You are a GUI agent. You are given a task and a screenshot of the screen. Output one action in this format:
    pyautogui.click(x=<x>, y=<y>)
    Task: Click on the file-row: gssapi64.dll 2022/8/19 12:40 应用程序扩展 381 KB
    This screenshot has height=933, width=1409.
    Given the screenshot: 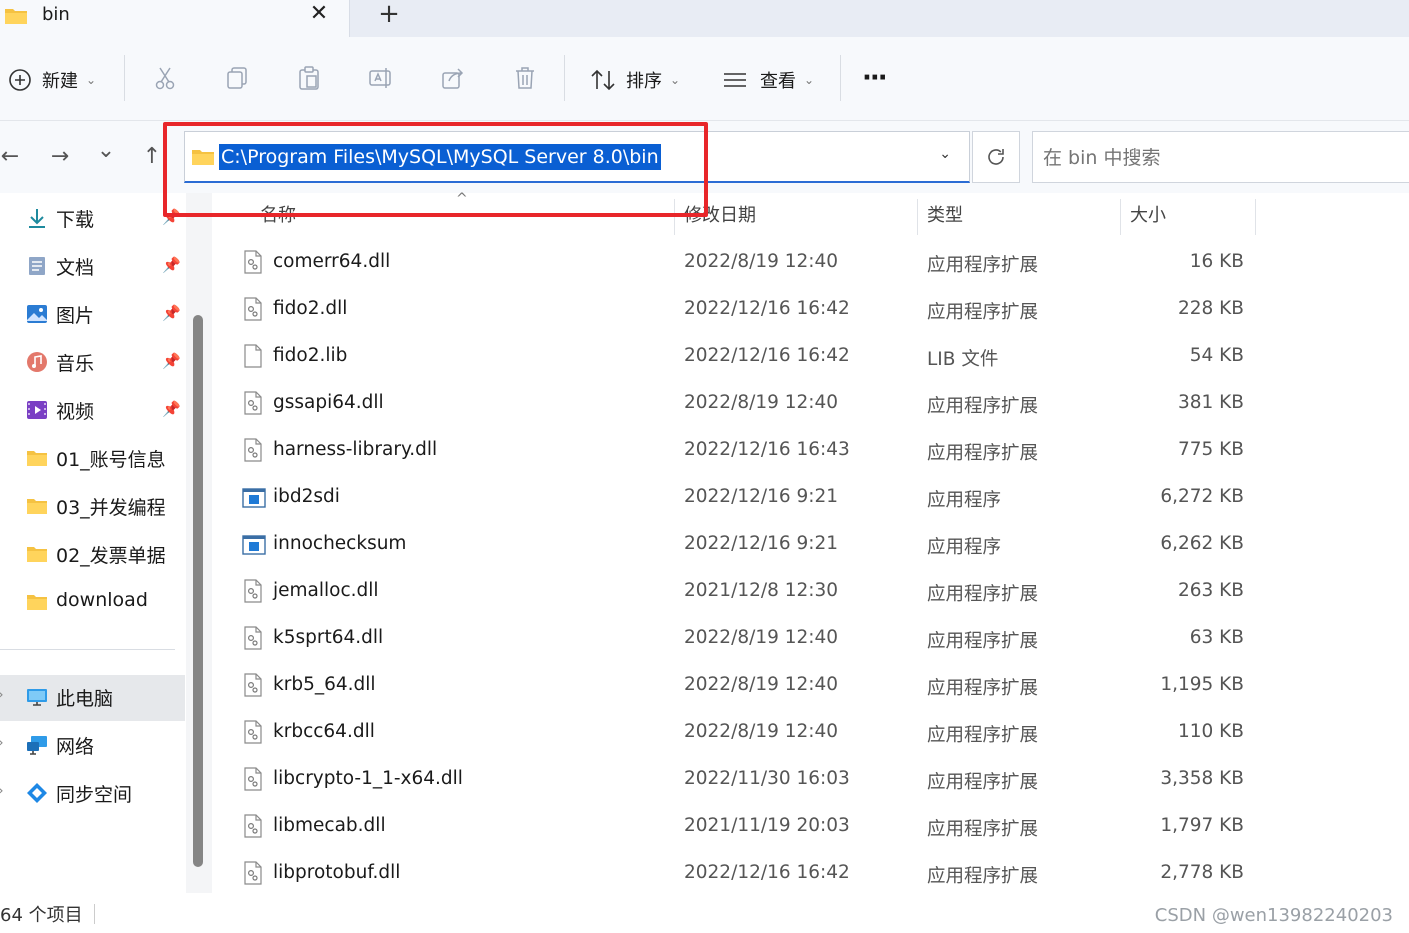 What is the action you would take?
    pyautogui.click(x=811, y=405)
    